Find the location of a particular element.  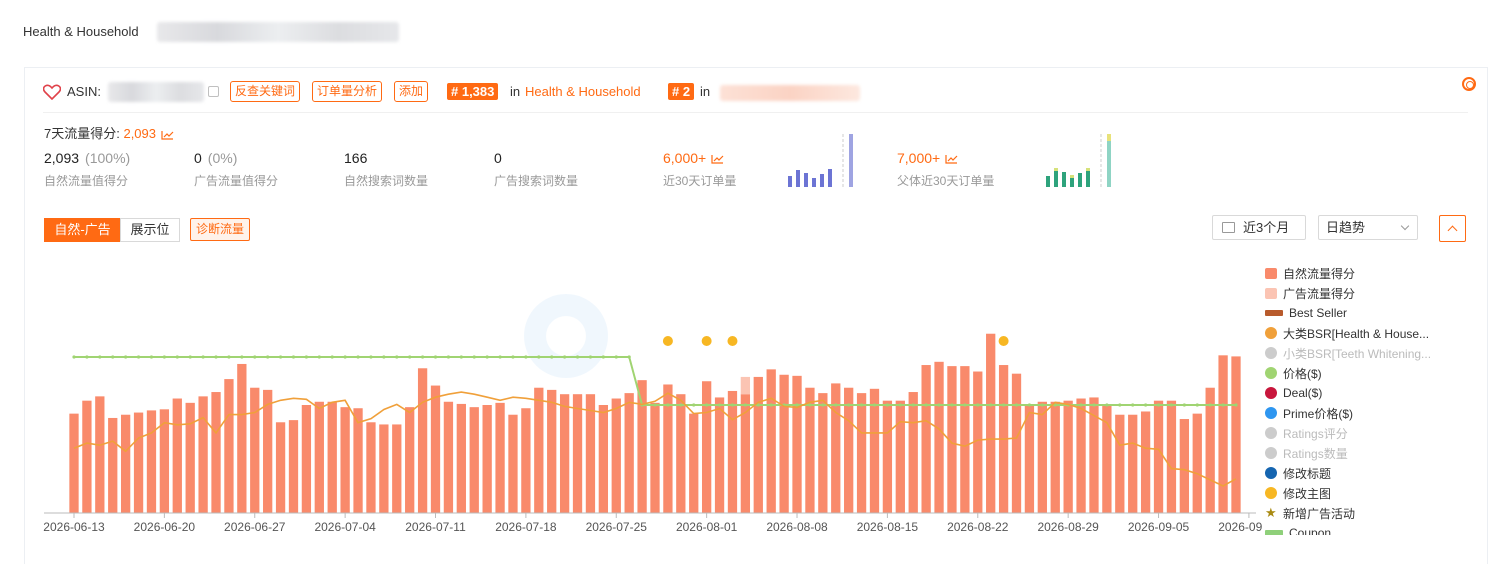

tab-organic-ad: 自然-广告 is located at coordinates (82, 230).